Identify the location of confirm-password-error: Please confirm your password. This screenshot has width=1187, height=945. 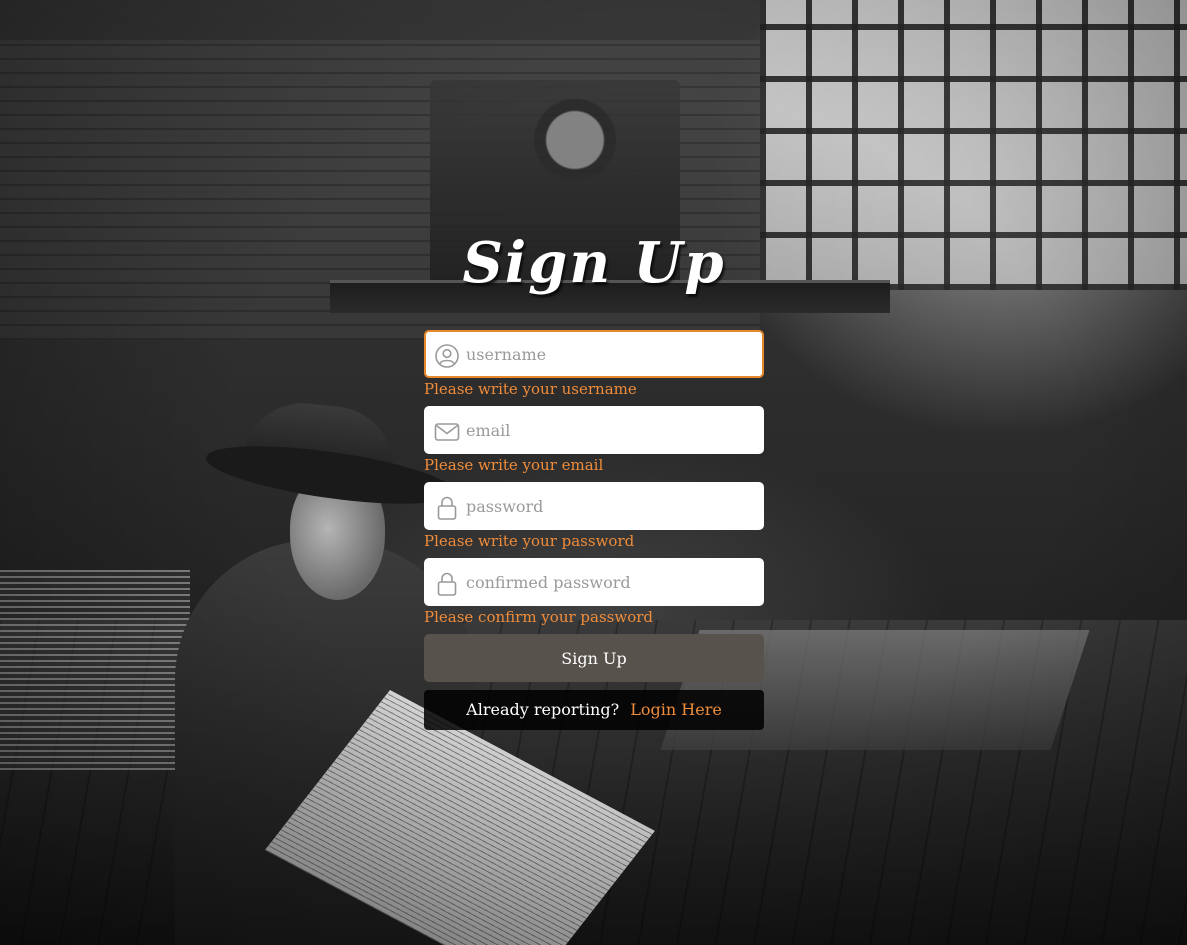
(538, 617).